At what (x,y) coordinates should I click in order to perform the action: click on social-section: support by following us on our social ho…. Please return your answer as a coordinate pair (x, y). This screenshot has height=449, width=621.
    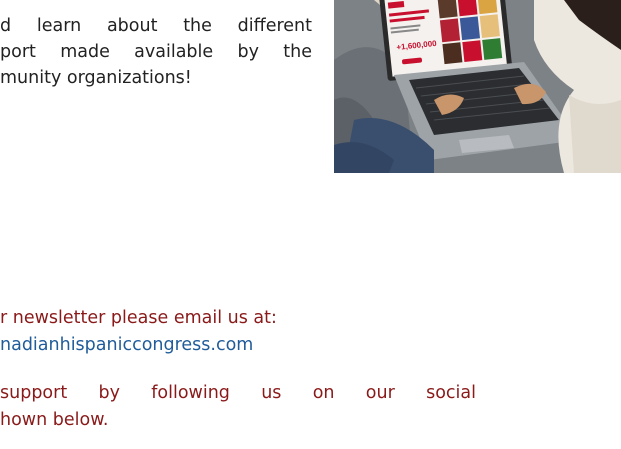
    Looking at the image, I should click on (238, 407).